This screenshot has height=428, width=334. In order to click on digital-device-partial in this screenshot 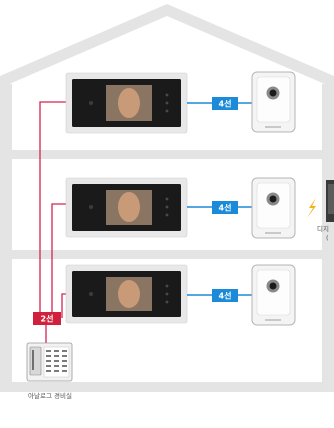, I will do `click(330, 201)`.